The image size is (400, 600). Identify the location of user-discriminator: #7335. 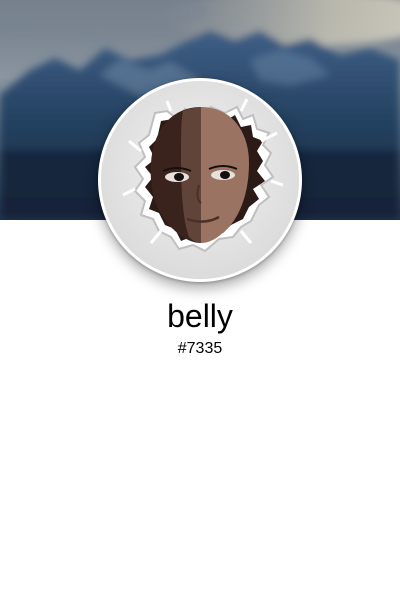
(200, 348).